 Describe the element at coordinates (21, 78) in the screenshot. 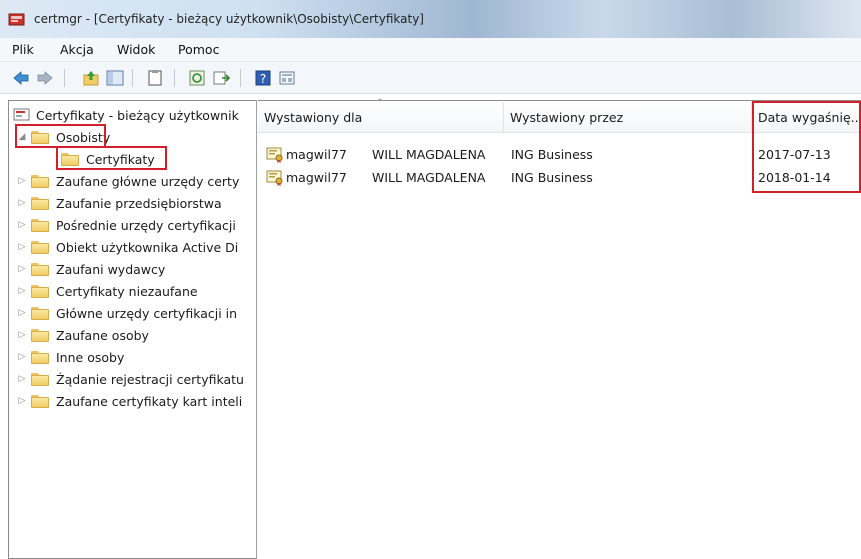

I see `back-icon` at that location.